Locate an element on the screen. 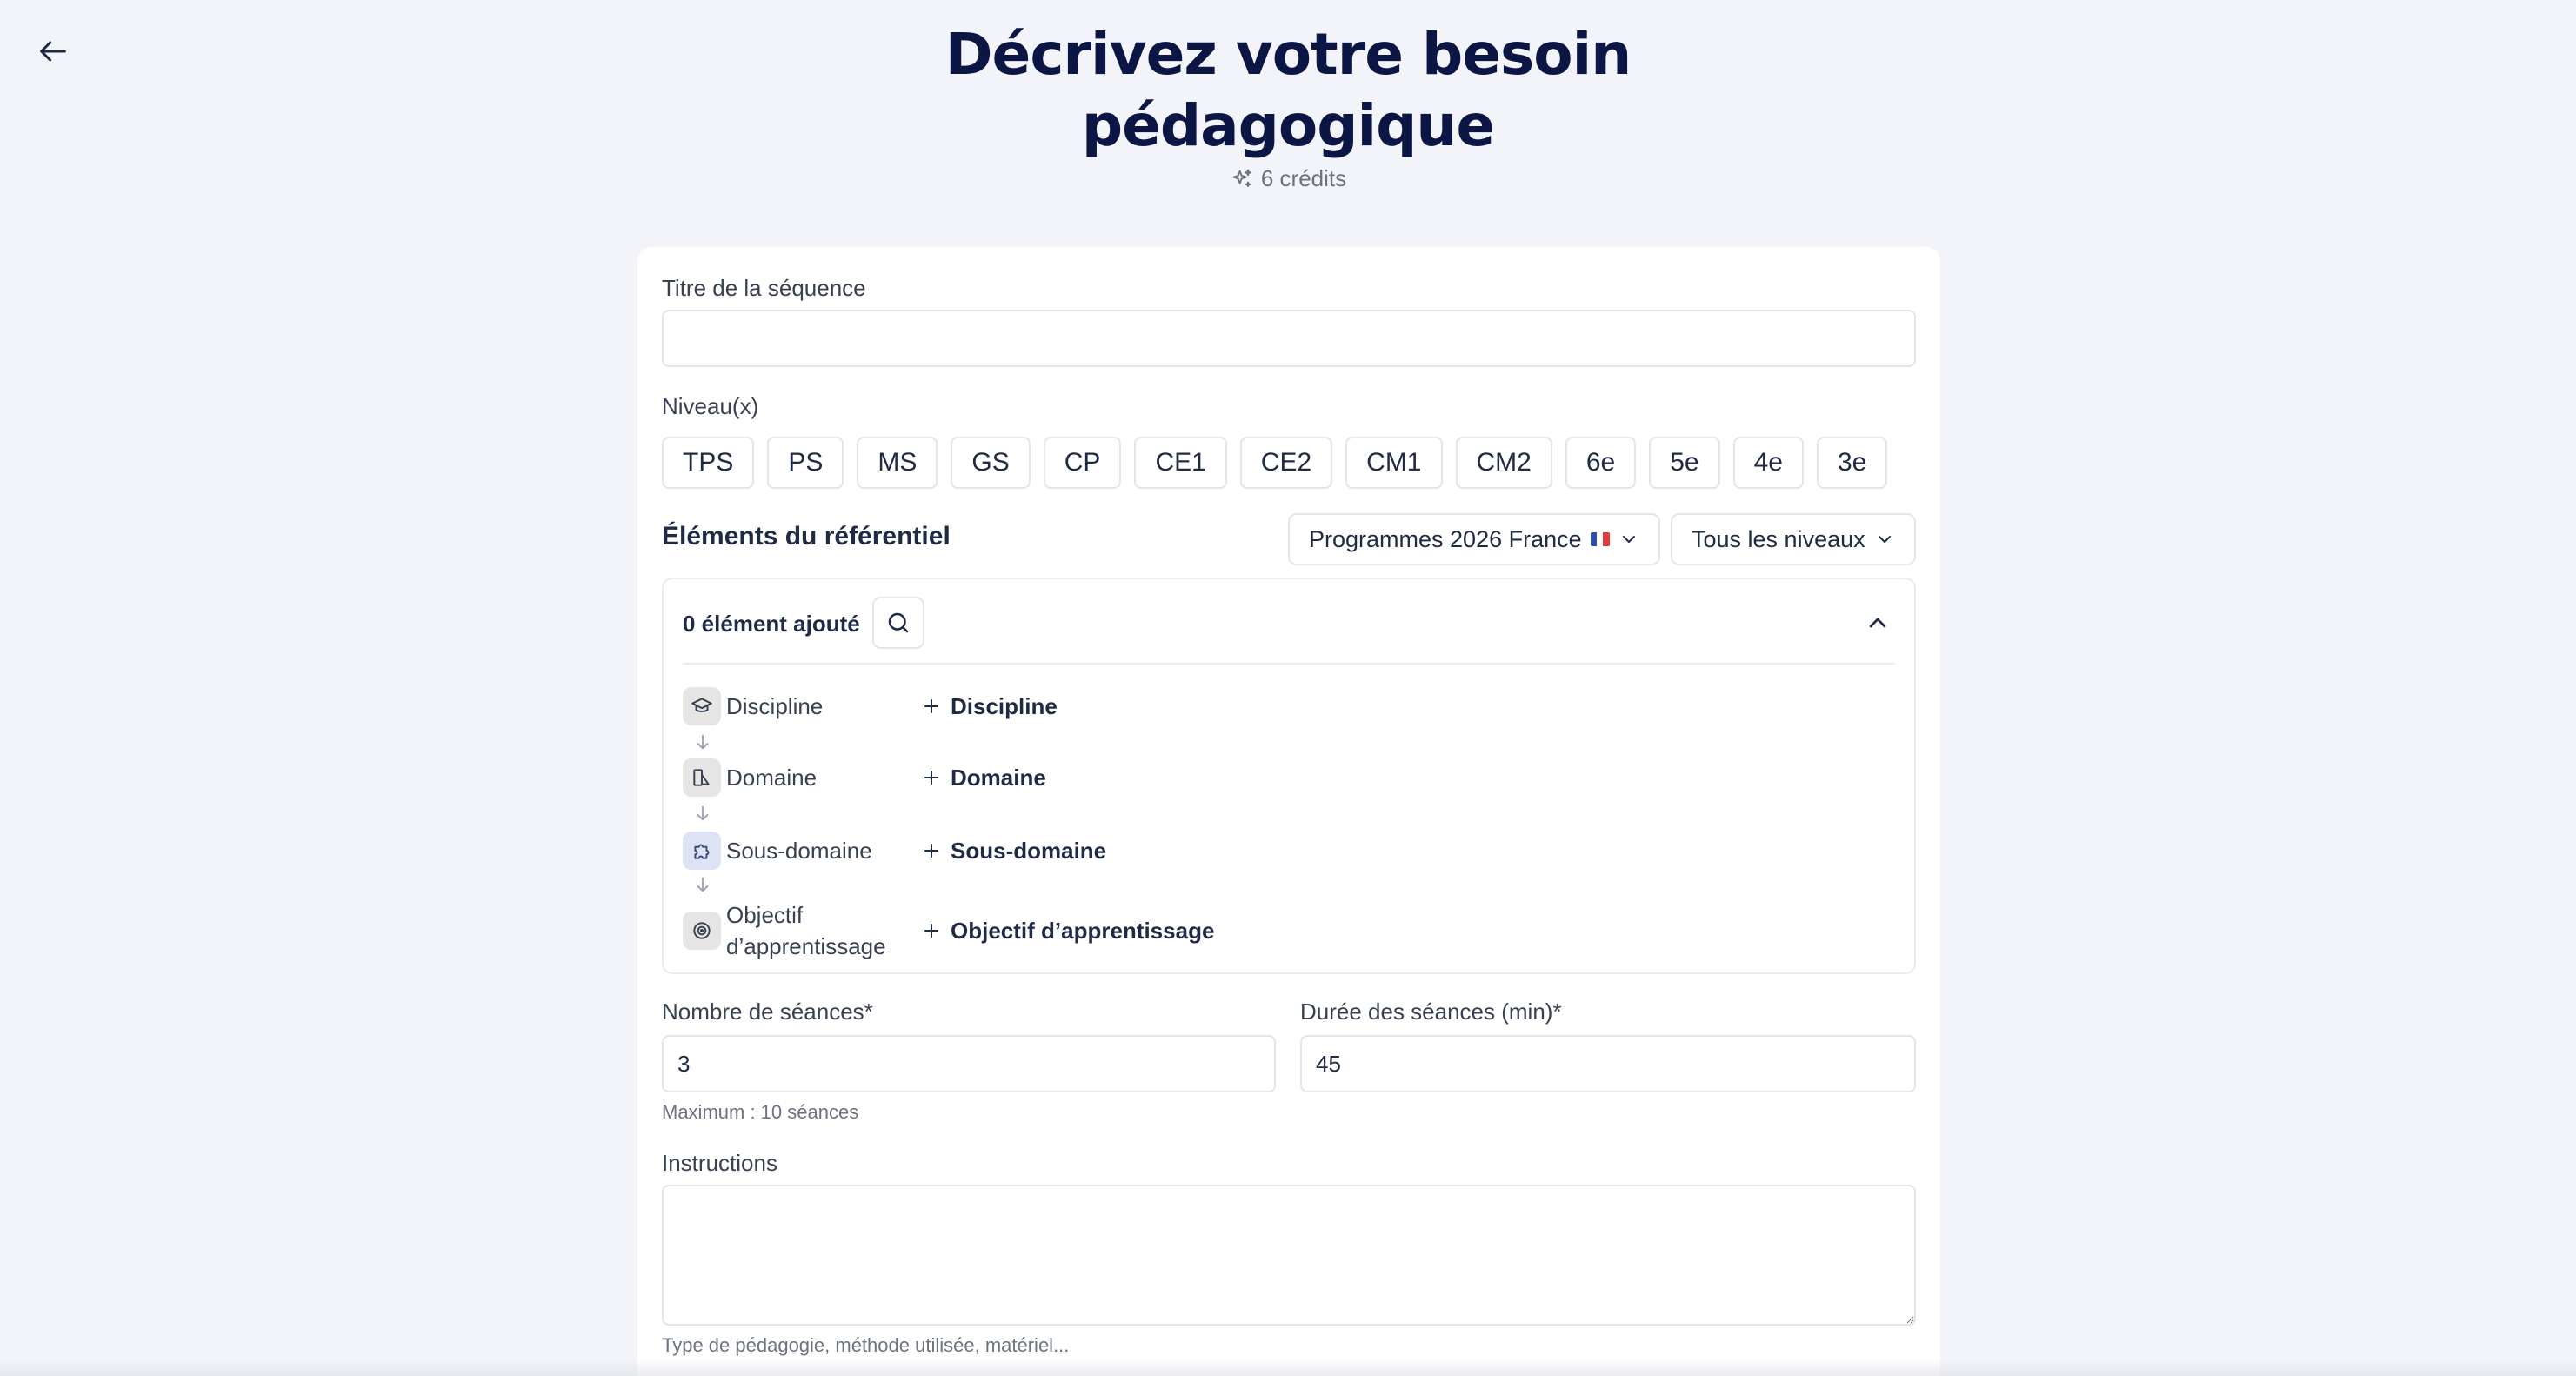  credits-indicator: 6 crédits is located at coordinates (1288, 178).